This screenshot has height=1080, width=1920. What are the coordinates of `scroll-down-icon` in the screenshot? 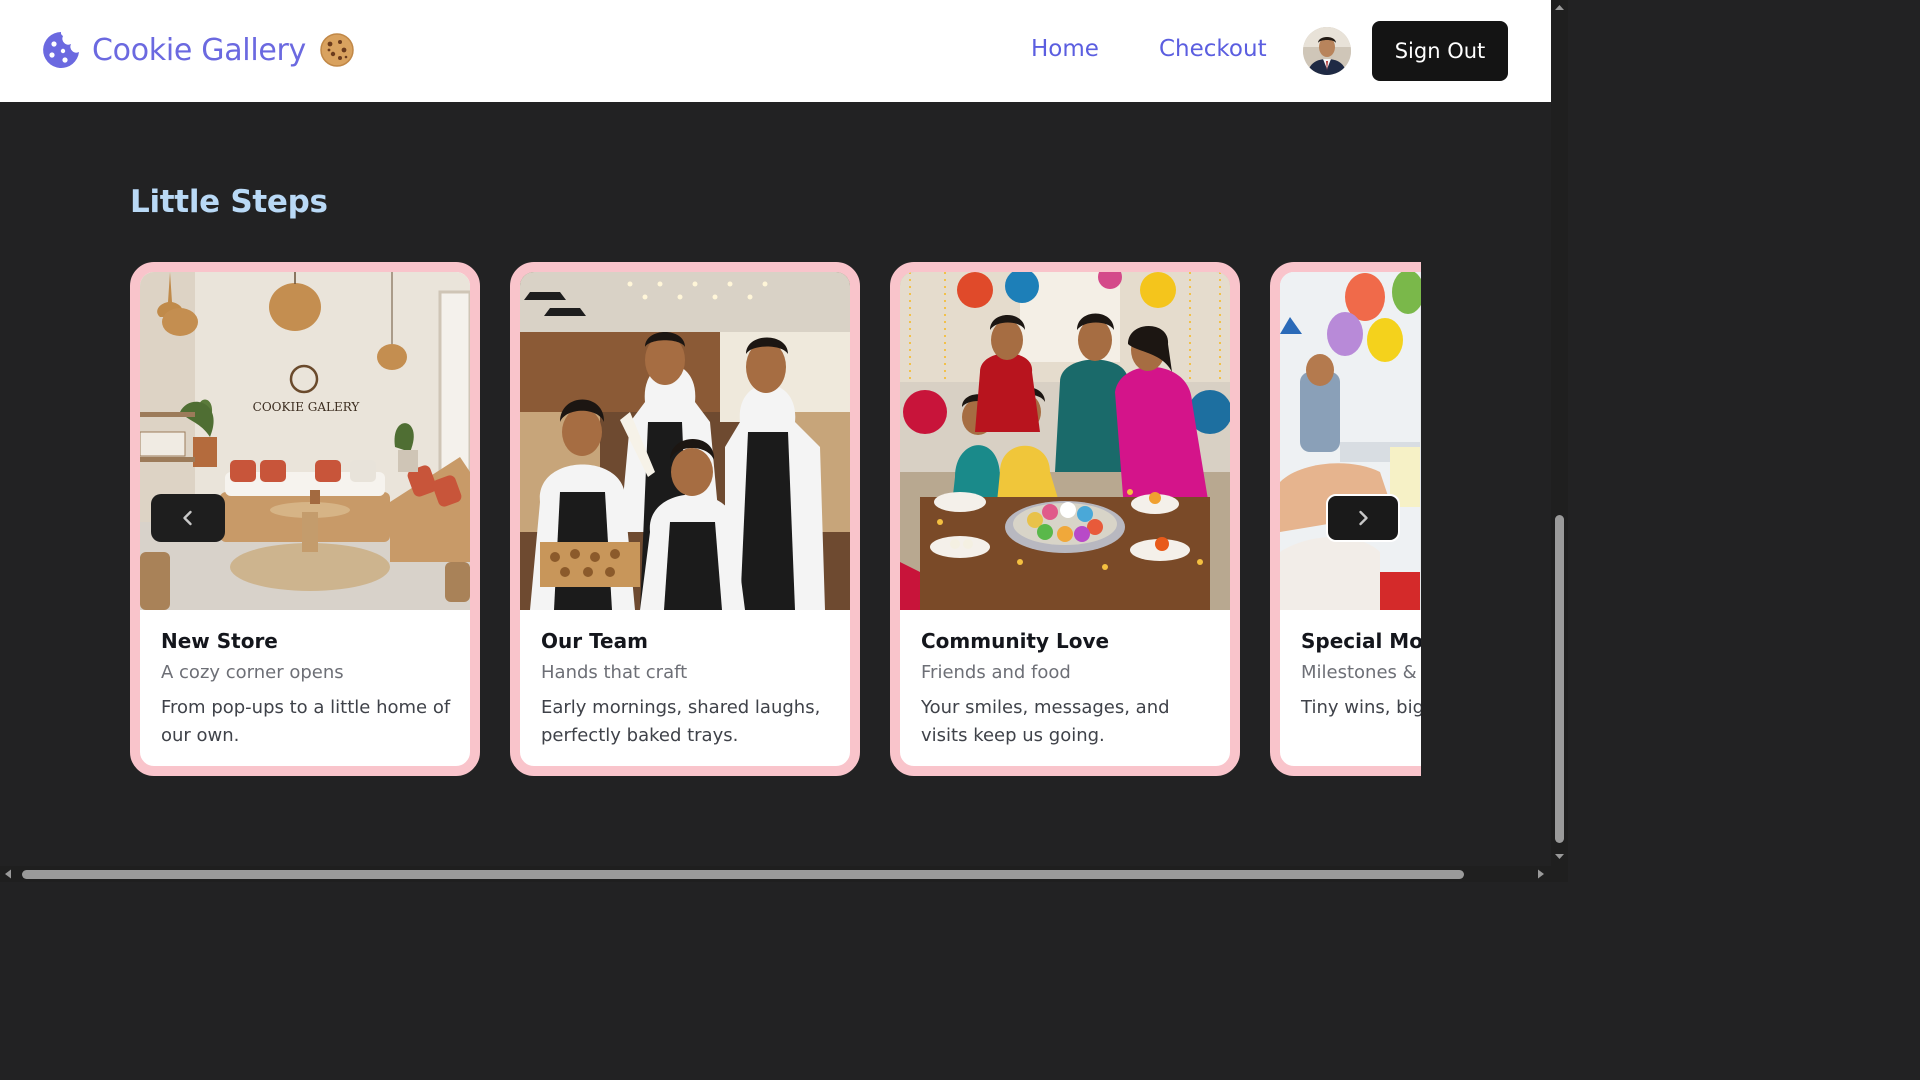 It's located at (1559, 857).